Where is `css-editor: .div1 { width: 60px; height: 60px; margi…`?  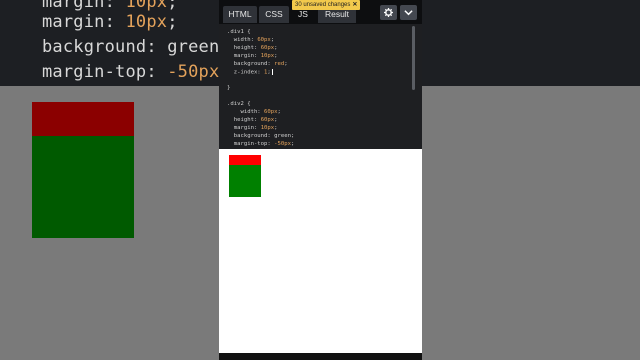
css-editor: .div1 { width: 60px; height: 60px; margi… is located at coordinates (320, 86).